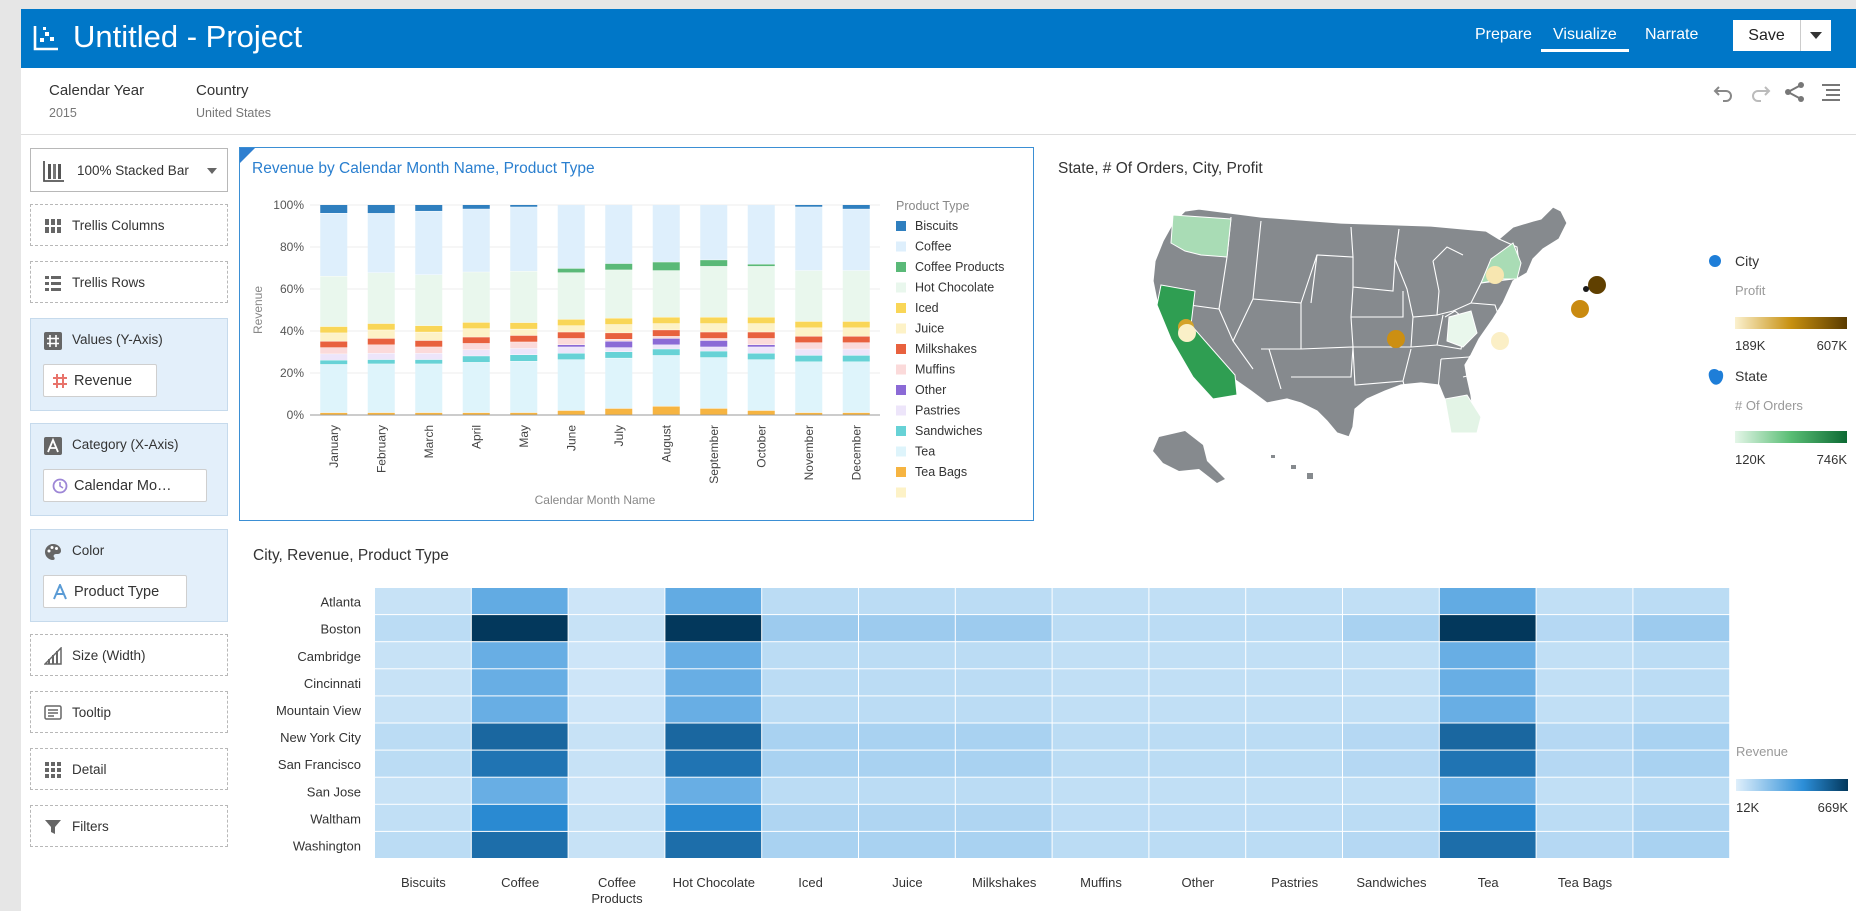  Describe the element at coordinates (90, 826) in the screenshot. I see `filters-label: Filters` at that location.